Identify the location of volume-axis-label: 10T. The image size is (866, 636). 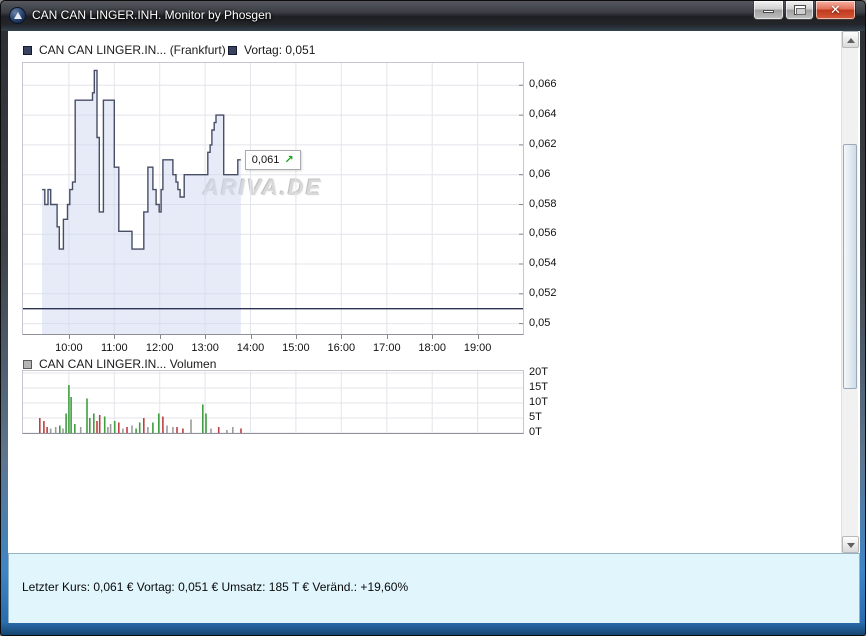
(538, 402).